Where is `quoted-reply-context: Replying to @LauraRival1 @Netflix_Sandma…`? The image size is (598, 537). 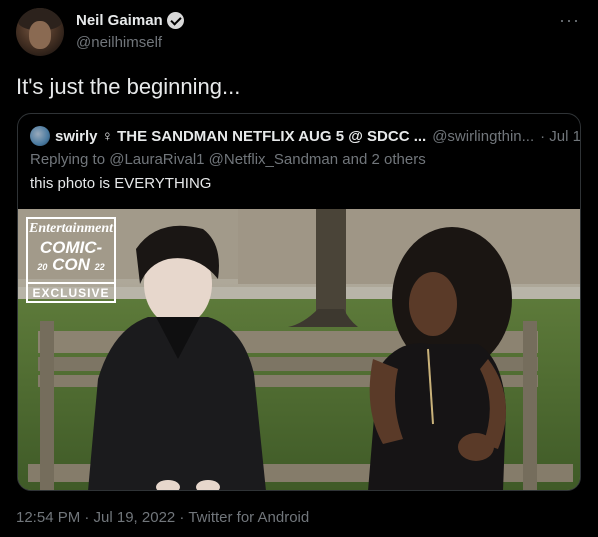 quoted-reply-context: Replying to @LauraRival1 @Netflix_Sandma… is located at coordinates (228, 159).